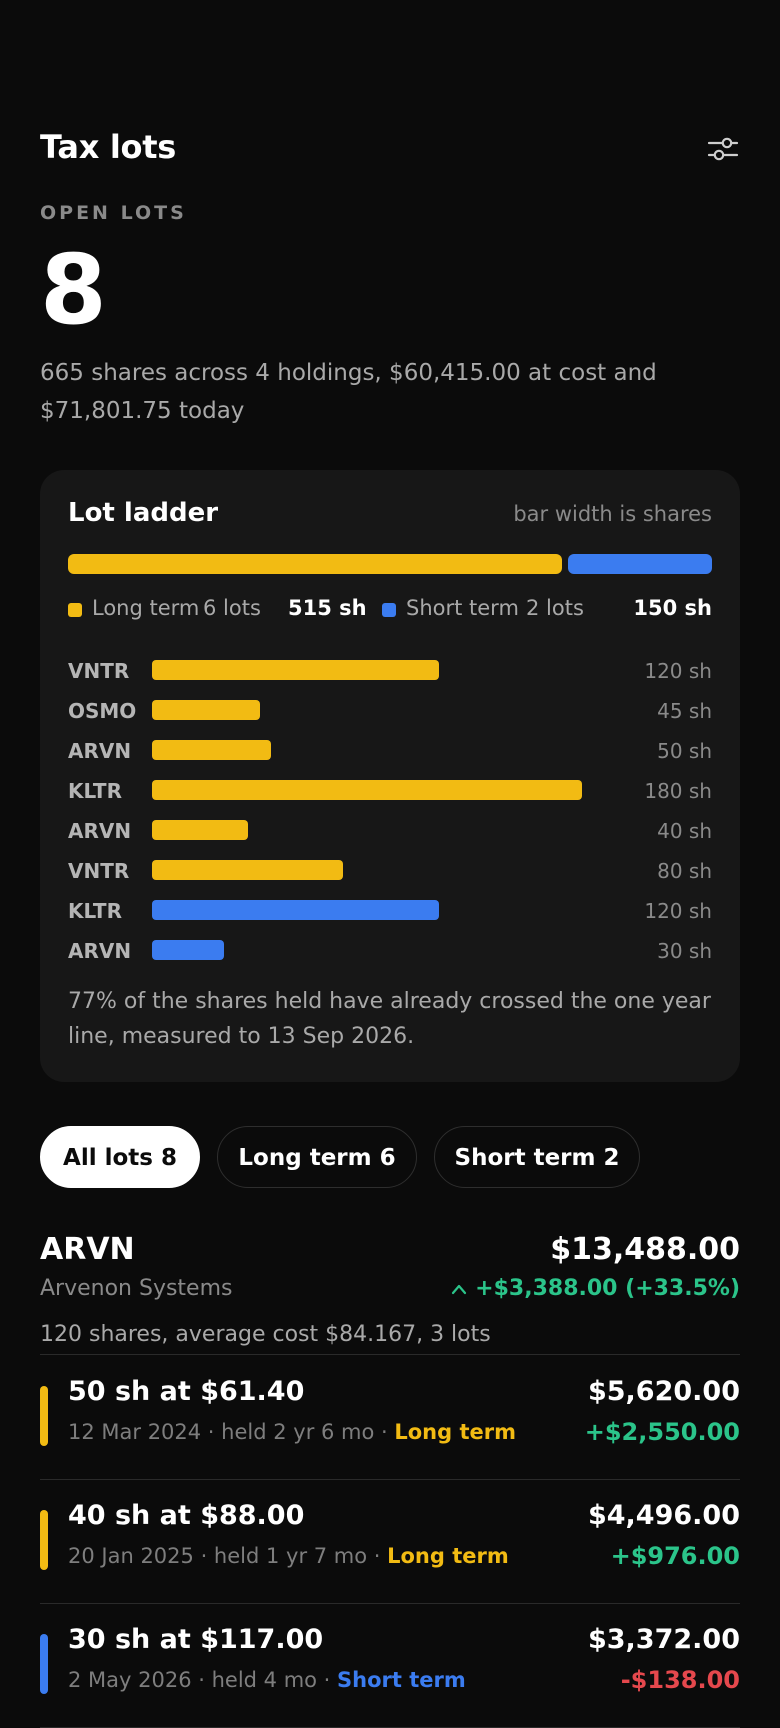 This screenshot has height=1728, width=780. I want to click on short-term-segment, so click(640, 564).